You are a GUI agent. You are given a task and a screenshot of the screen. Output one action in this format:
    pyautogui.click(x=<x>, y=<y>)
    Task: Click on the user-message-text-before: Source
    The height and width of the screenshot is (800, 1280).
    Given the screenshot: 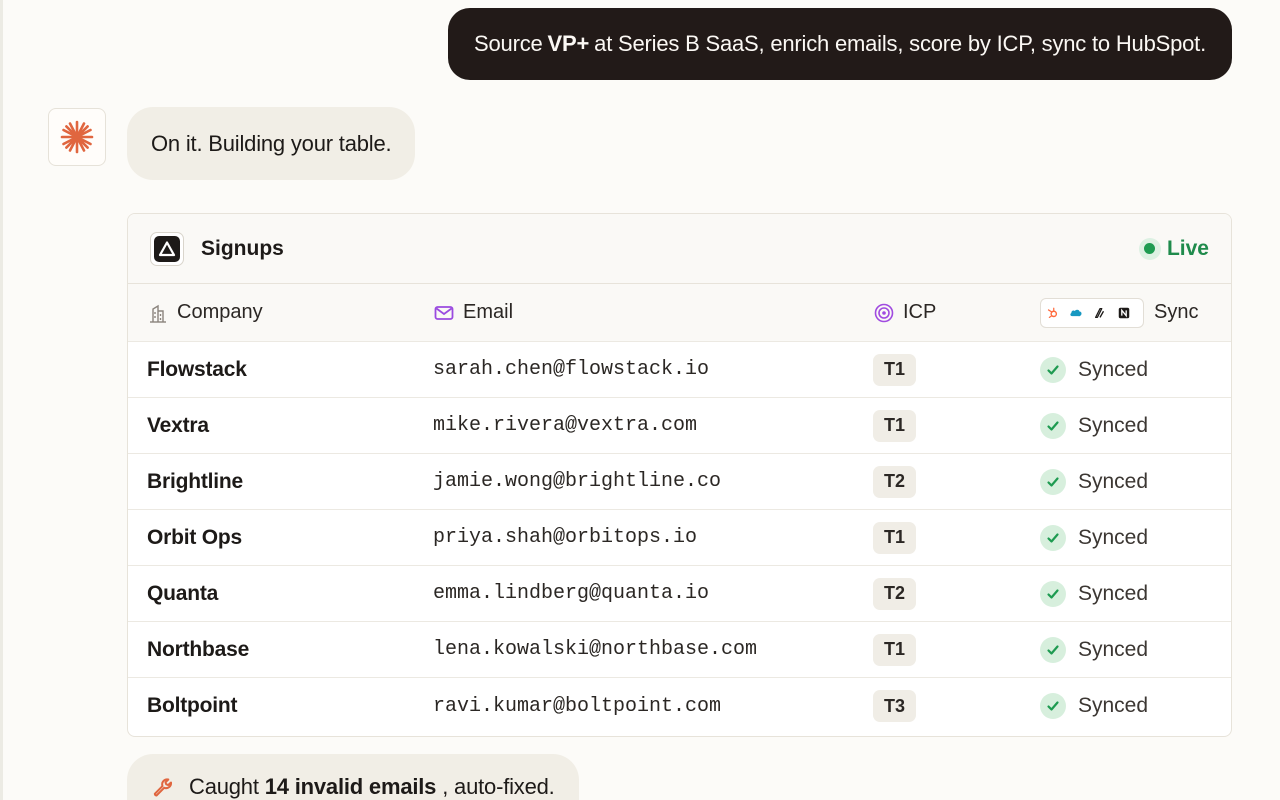 What is the action you would take?
    pyautogui.click(x=508, y=43)
    